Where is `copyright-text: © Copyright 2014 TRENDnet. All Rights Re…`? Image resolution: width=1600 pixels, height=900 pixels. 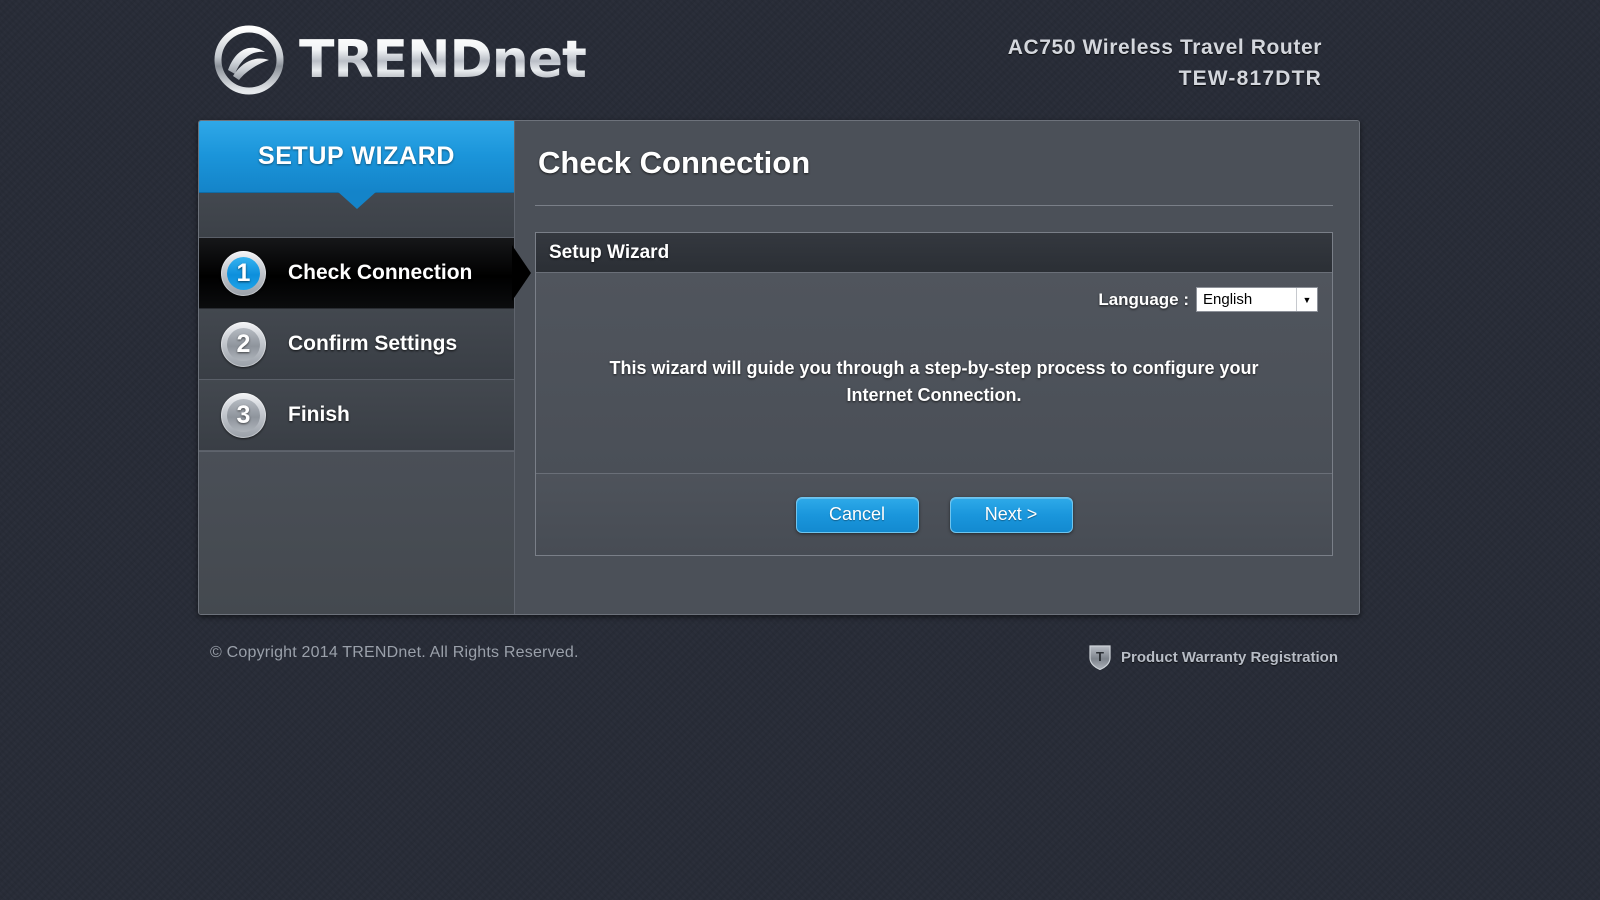 copyright-text: © Copyright 2014 TRENDnet. All Rights Re… is located at coordinates (394, 652).